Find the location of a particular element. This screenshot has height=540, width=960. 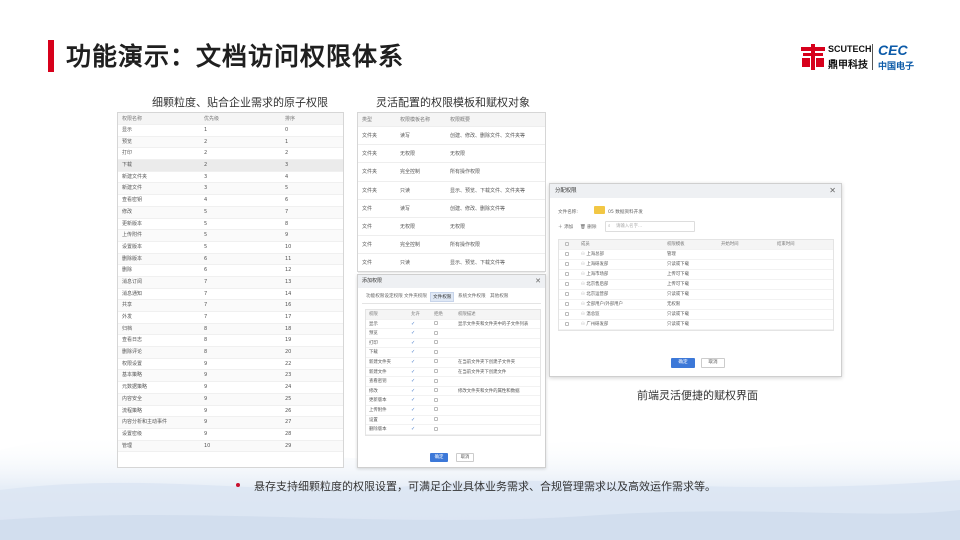

cell-name: 查看密钥 is located at coordinates (132, 200).